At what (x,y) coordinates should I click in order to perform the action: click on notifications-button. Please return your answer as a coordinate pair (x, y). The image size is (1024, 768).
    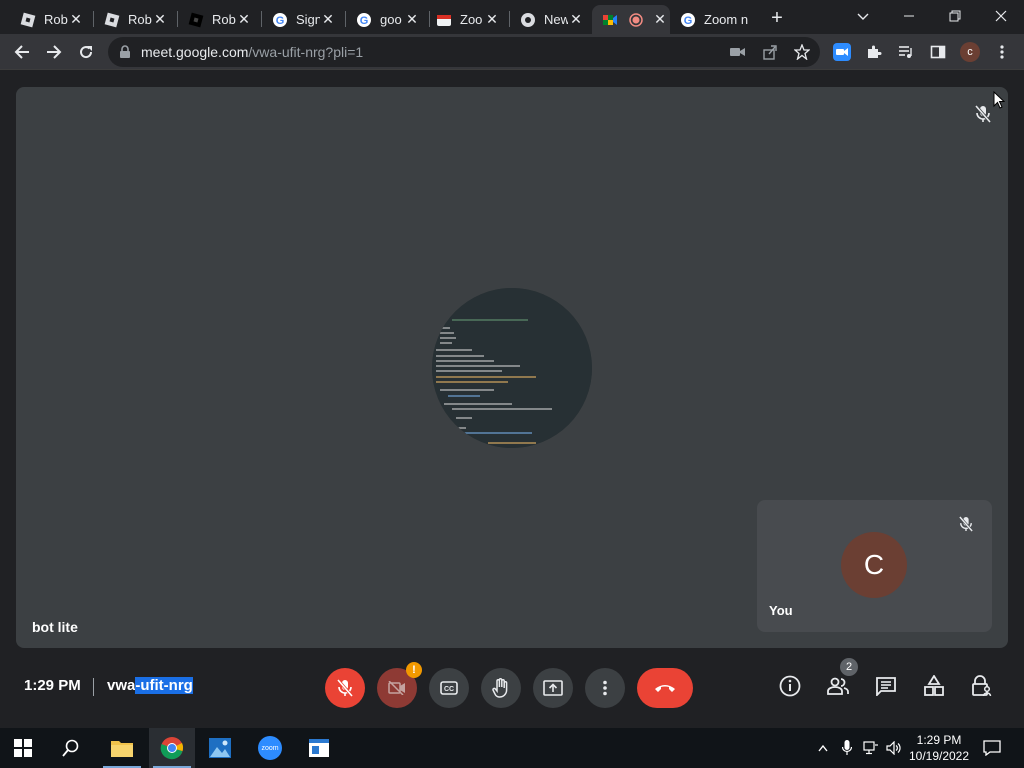
    Looking at the image, I should click on (992, 748).